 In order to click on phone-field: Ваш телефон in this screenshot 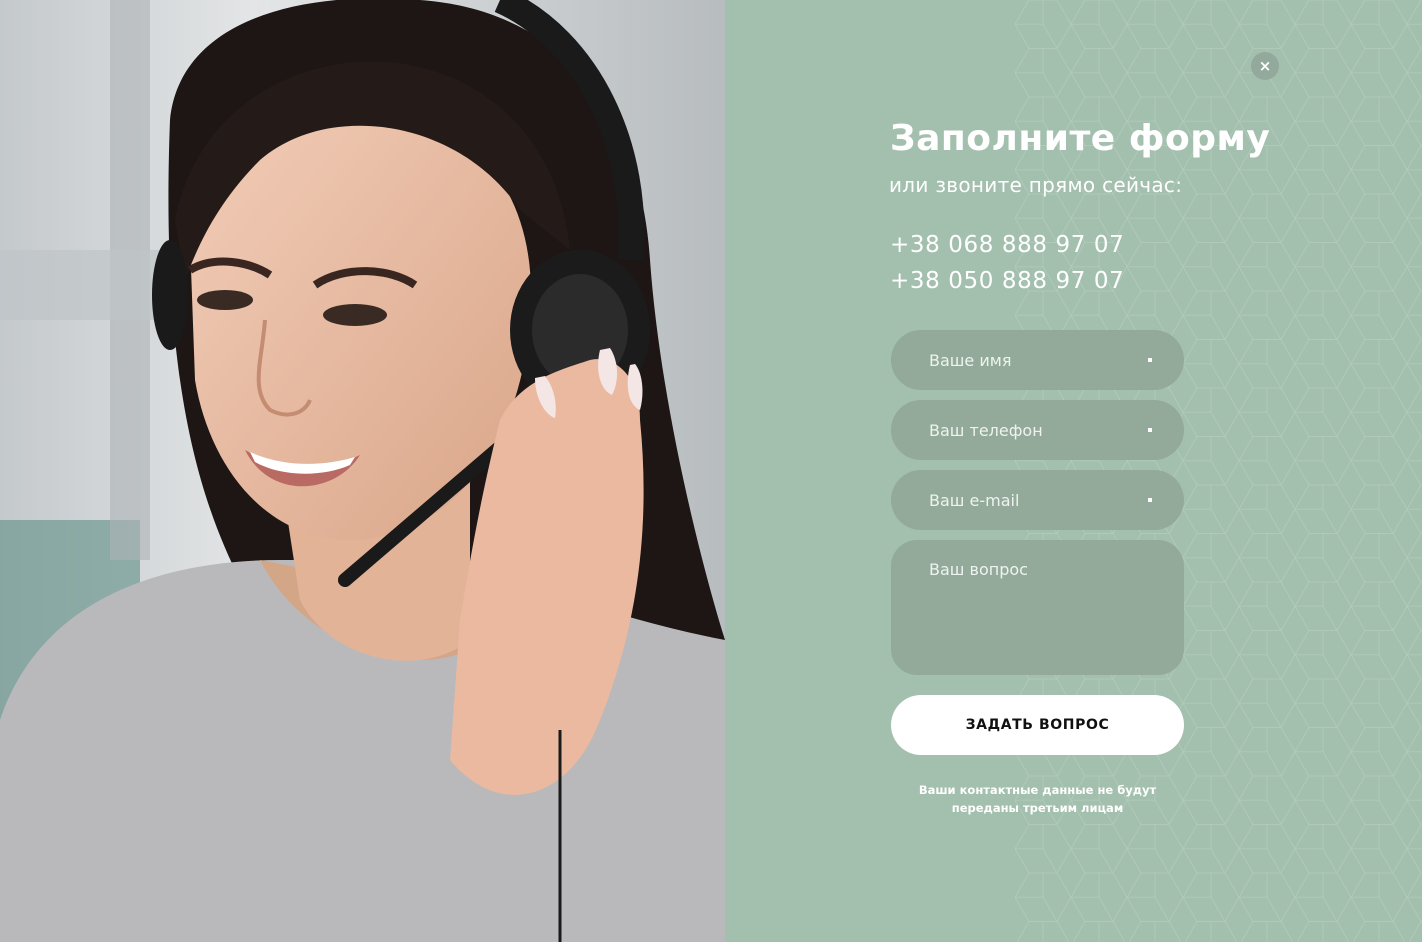, I will do `click(1037, 430)`.